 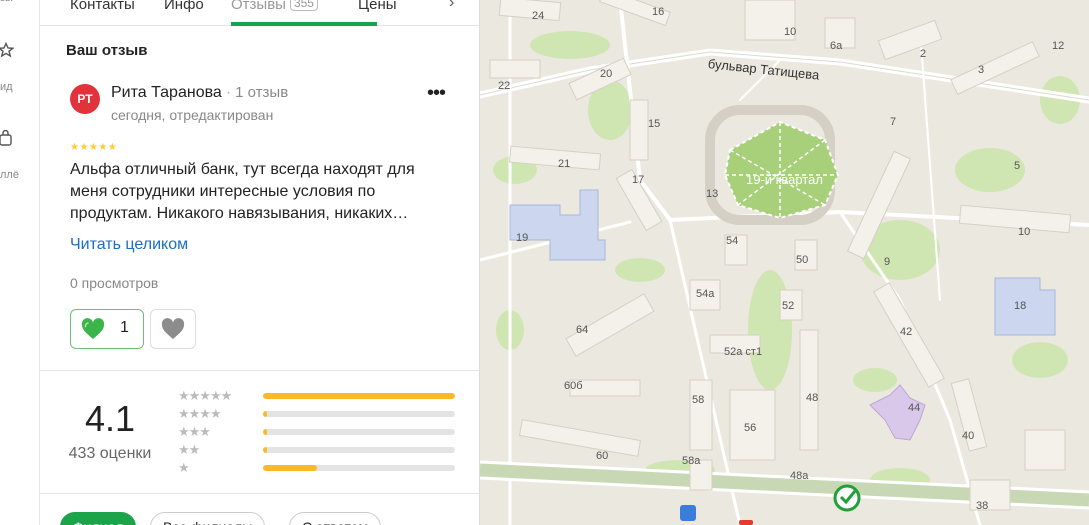 What do you see at coordinates (9, 175) in the screenshot?
I see `rail-item-label: ллё` at bounding box center [9, 175].